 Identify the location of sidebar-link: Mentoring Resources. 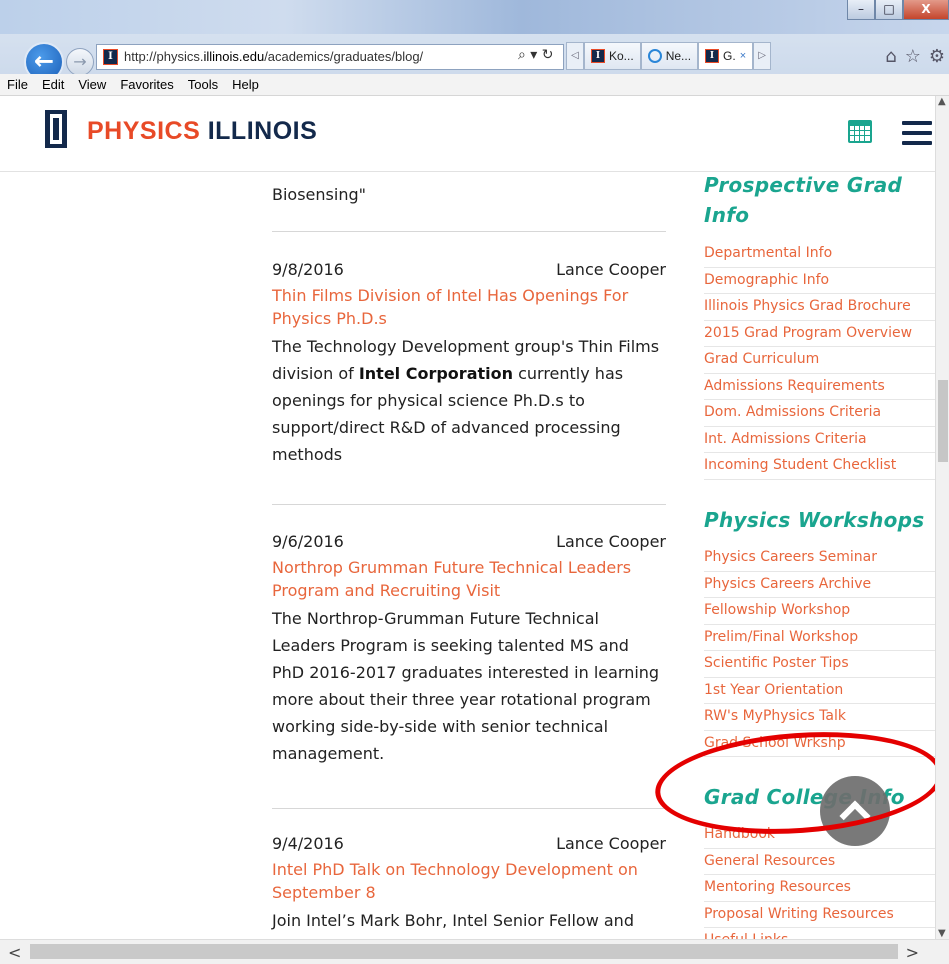
(819, 888).